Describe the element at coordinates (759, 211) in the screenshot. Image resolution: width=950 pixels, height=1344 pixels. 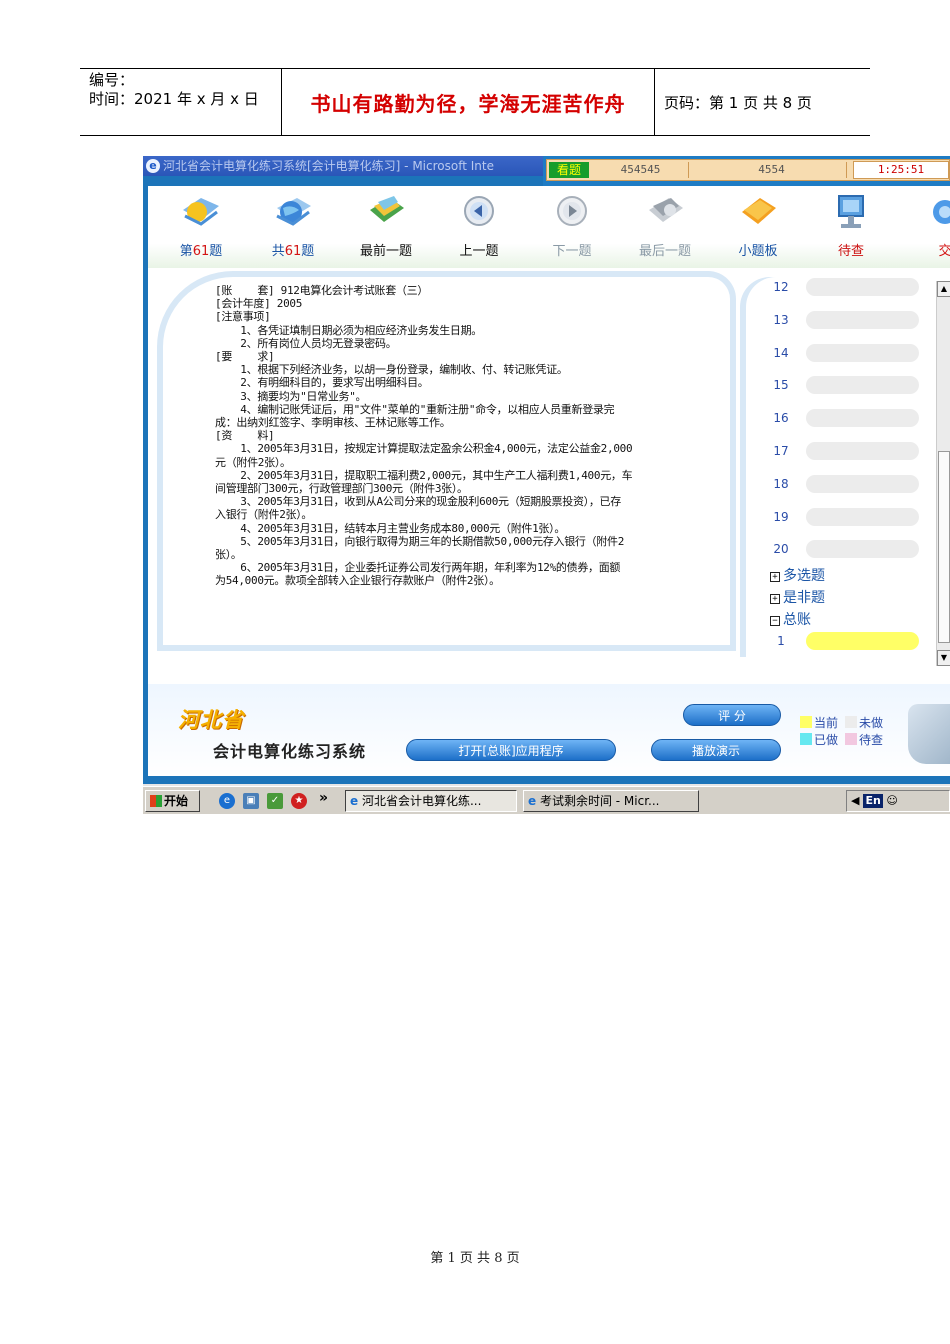
I see `note-board-icon` at that location.